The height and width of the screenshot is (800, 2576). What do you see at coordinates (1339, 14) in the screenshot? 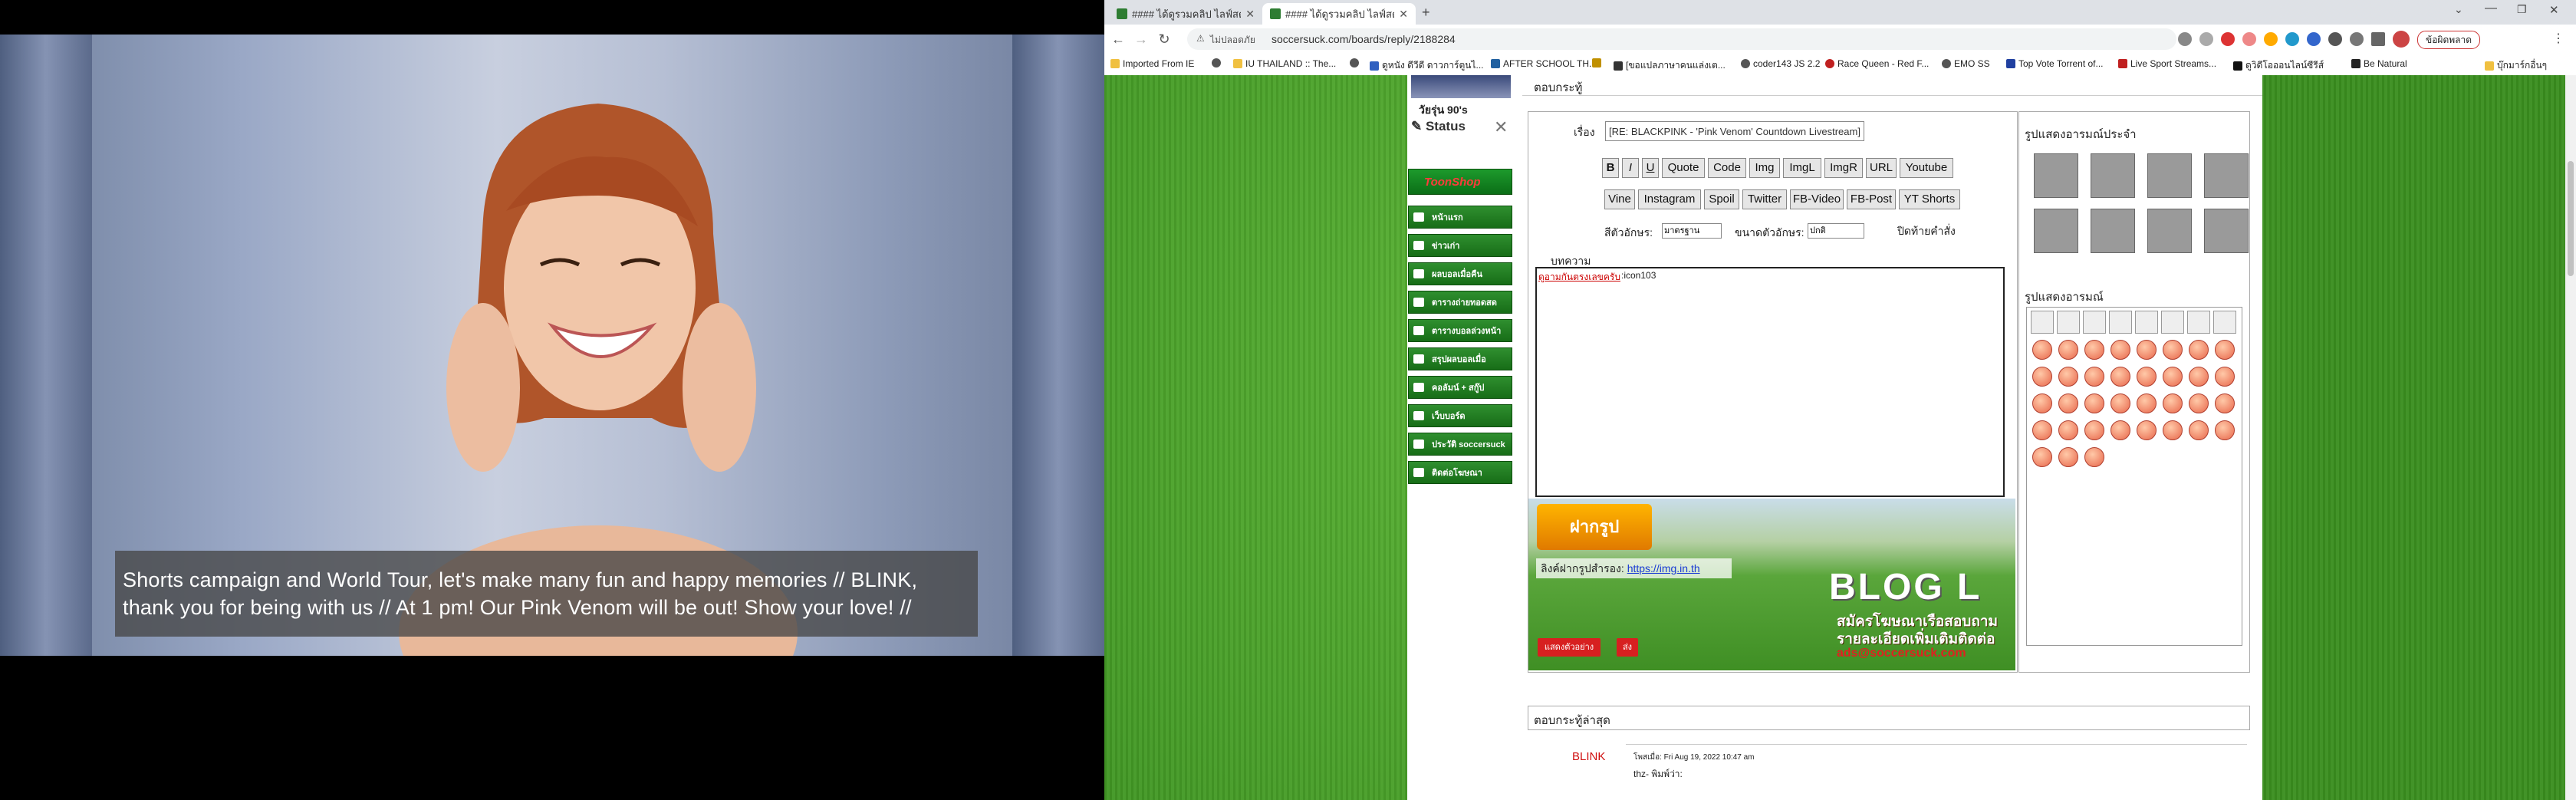
I see `browser-tab-2: #### ได้ดูรวมคลิป ไลฟ์สดว่าลูกของ... ✕` at bounding box center [1339, 14].